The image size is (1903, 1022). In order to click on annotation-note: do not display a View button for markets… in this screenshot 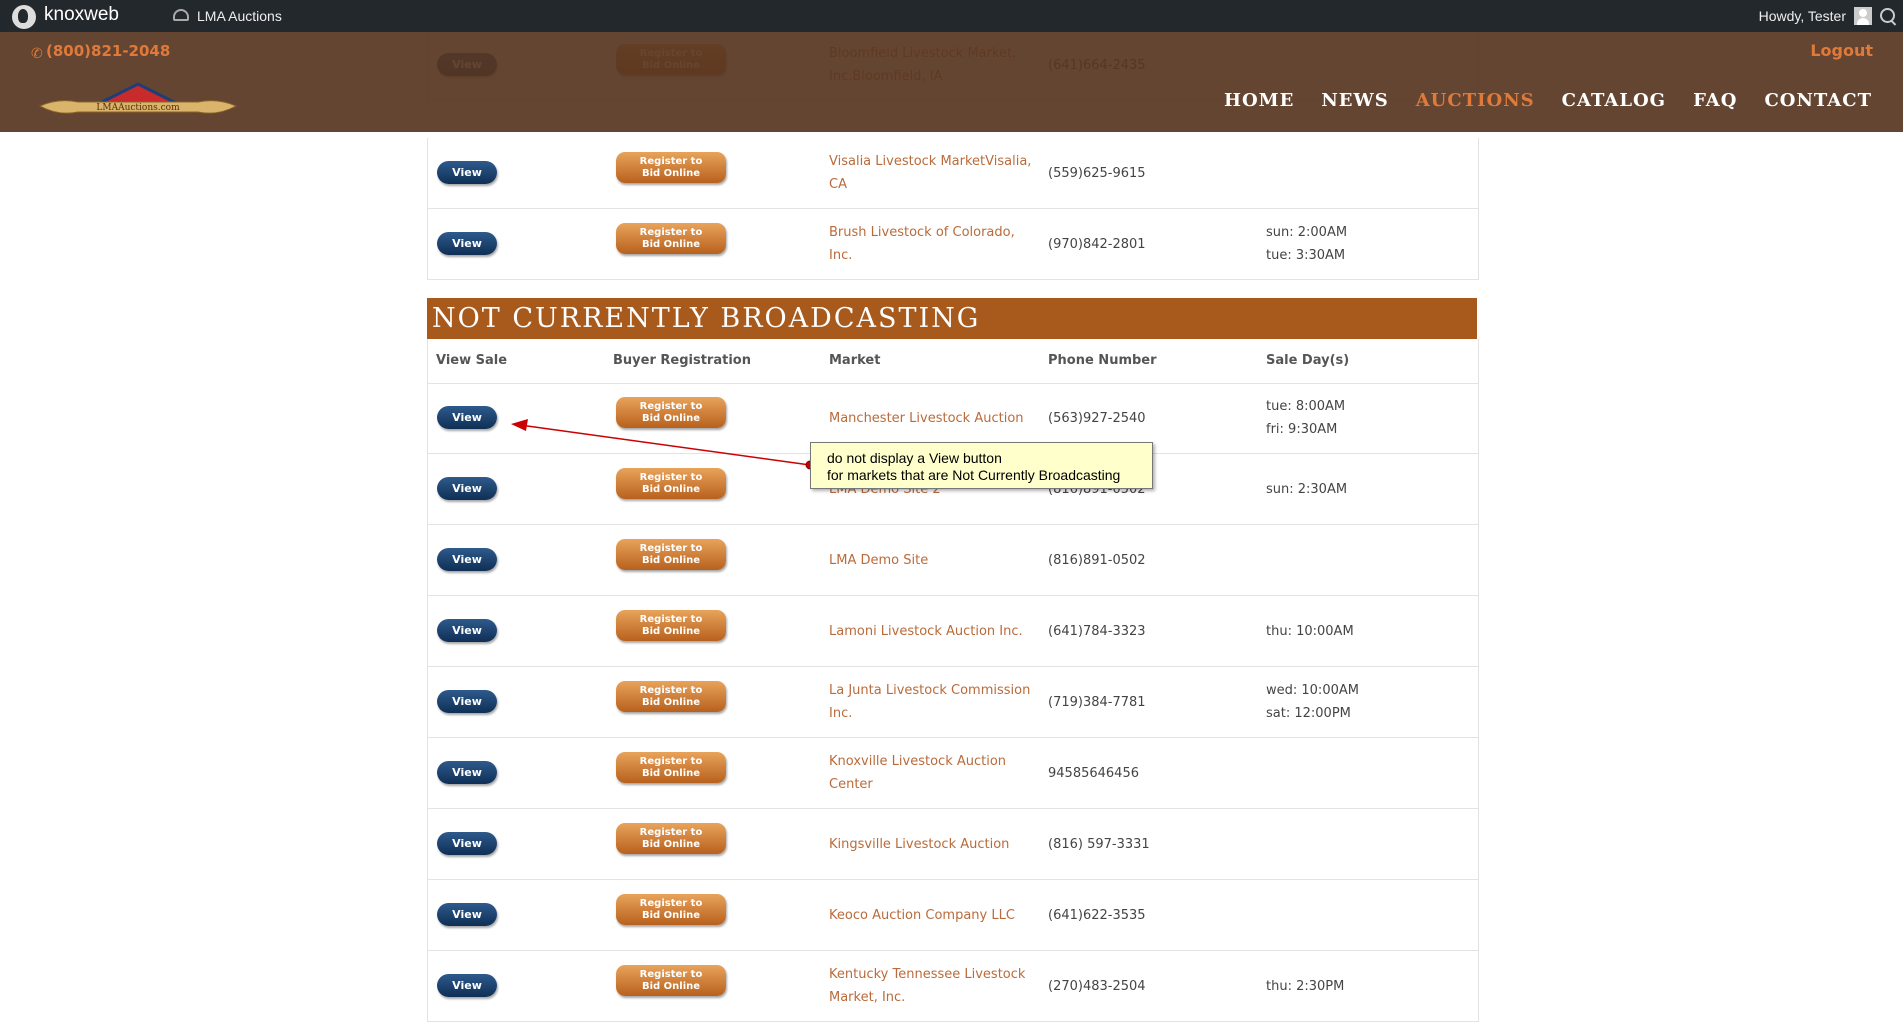, I will do `click(981, 465)`.